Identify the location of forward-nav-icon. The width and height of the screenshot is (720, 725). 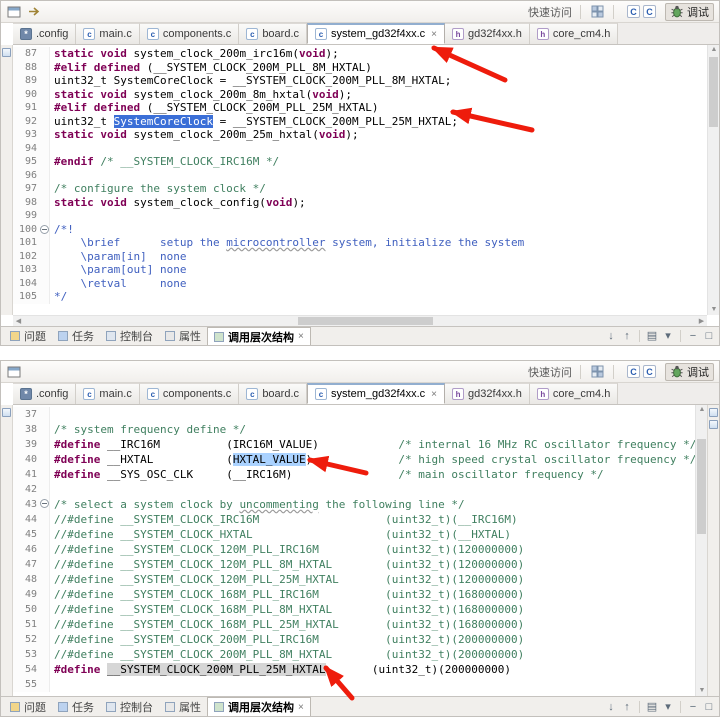
(34, 12).